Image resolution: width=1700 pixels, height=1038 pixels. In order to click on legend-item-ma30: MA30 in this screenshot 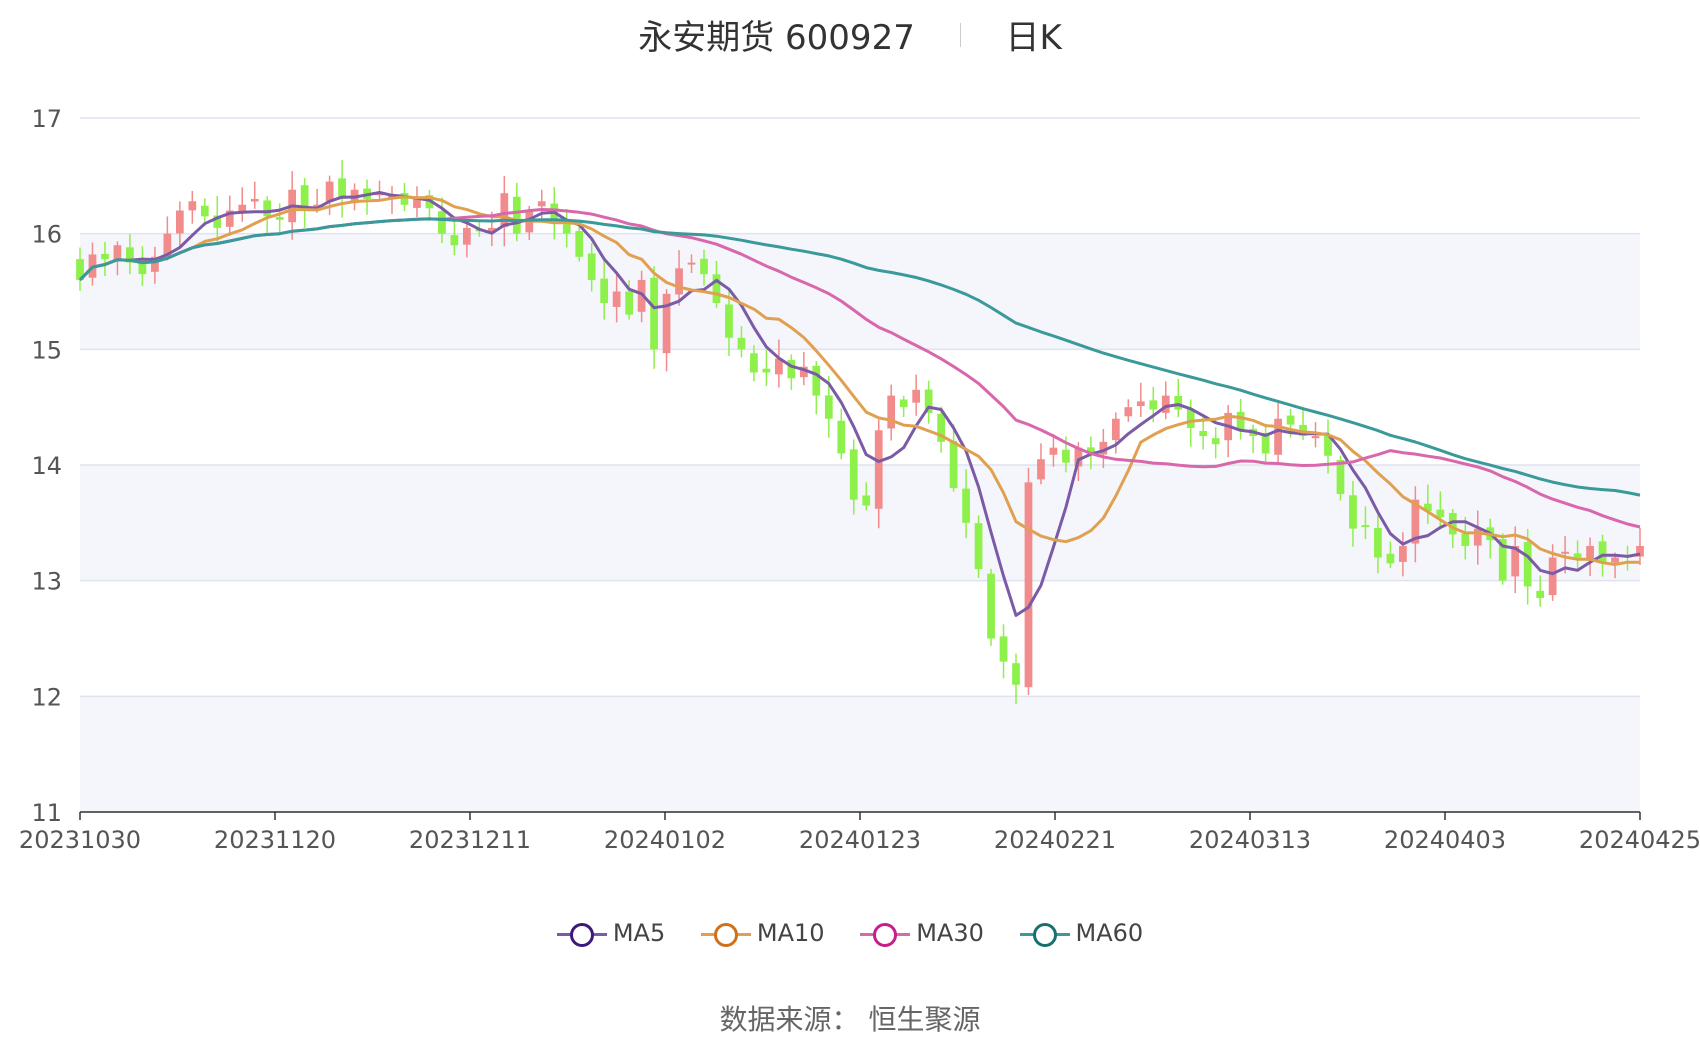, I will do `click(922, 933)`.